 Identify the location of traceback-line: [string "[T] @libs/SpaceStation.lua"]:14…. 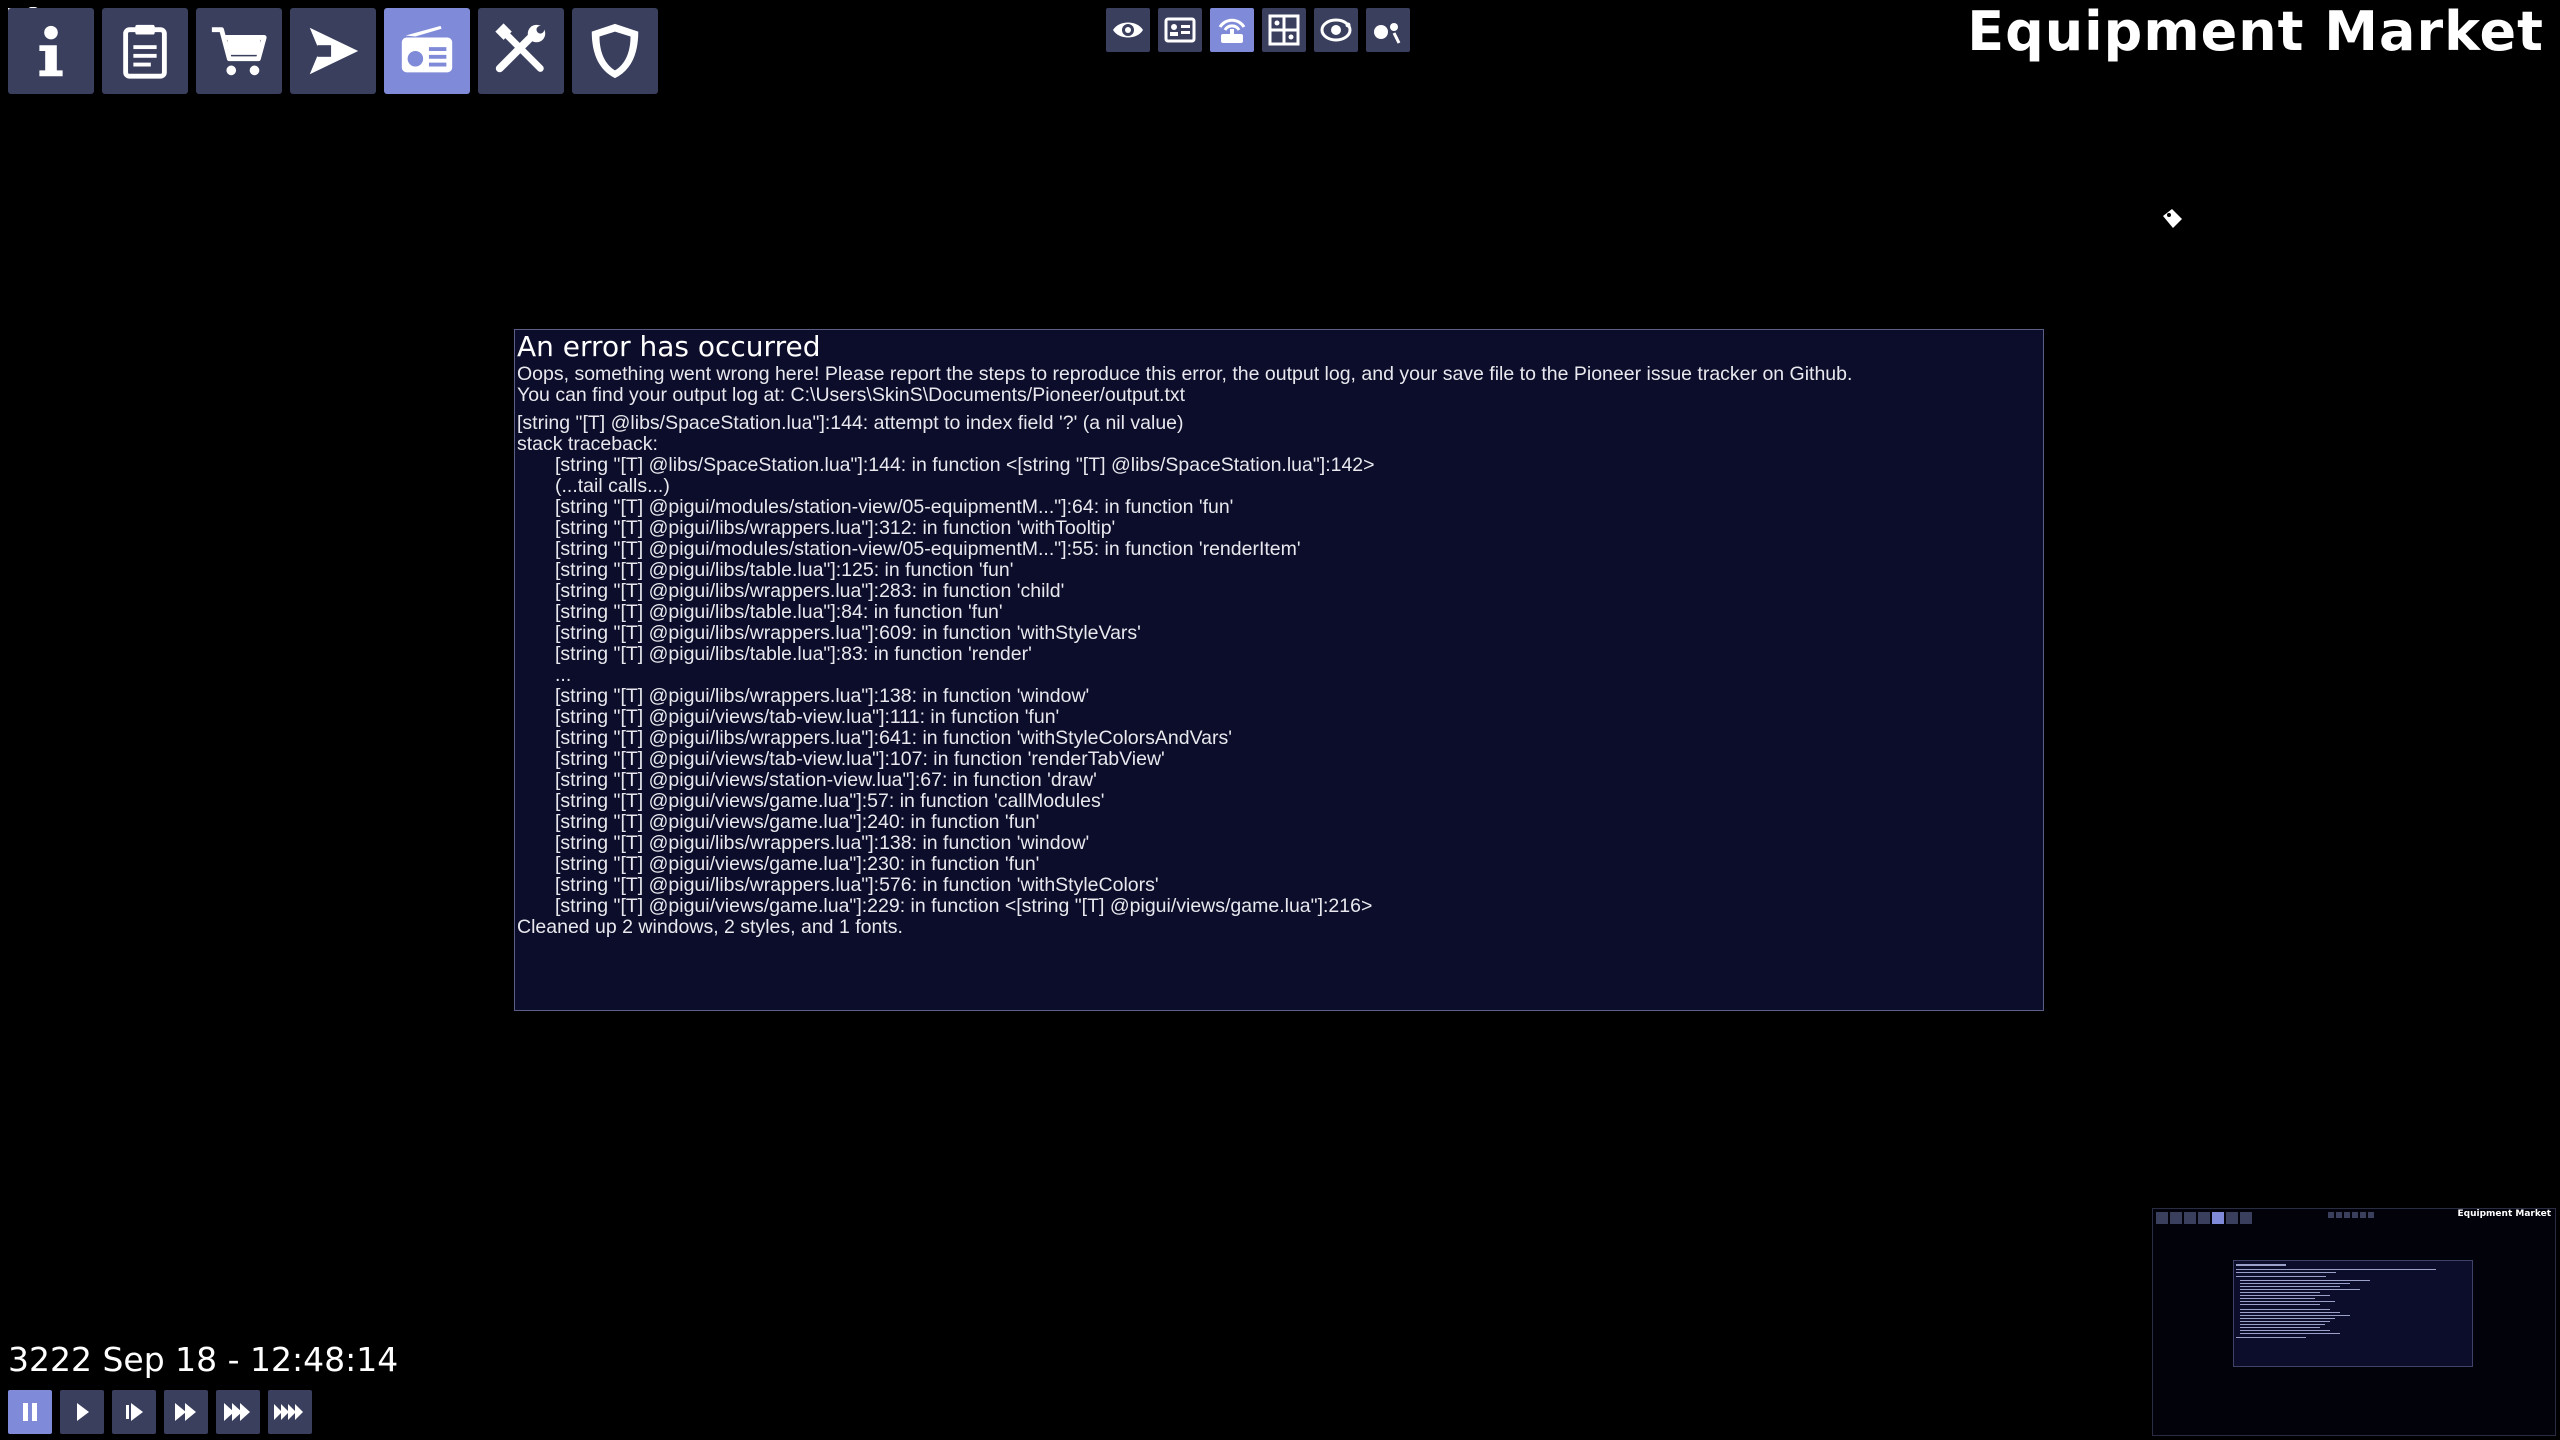
(965, 465).